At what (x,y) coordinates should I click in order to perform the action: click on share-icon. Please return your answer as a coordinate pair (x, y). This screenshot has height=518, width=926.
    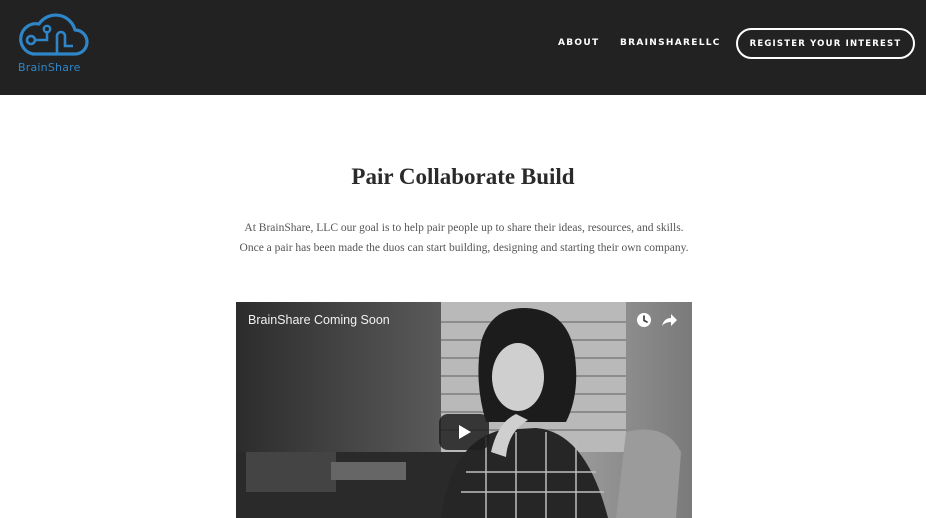
    Looking at the image, I should click on (669, 320).